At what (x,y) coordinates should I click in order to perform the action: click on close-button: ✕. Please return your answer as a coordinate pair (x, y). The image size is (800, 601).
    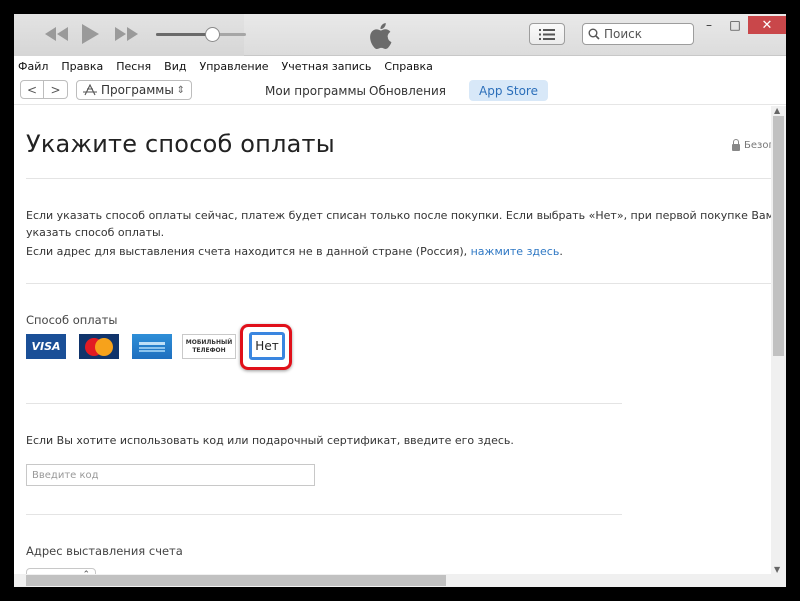
    Looking at the image, I should click on (767, 25).